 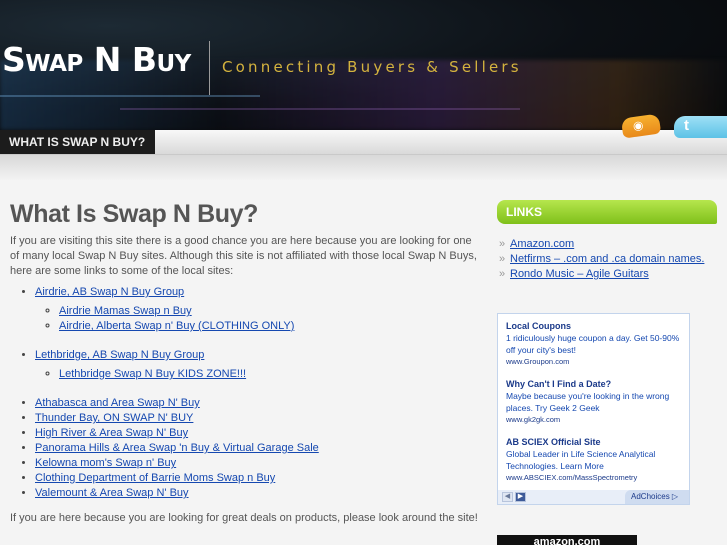 I want to click on sidebar-link: Netfirms – .com and .ca domain names., so click(x=607, y=259).